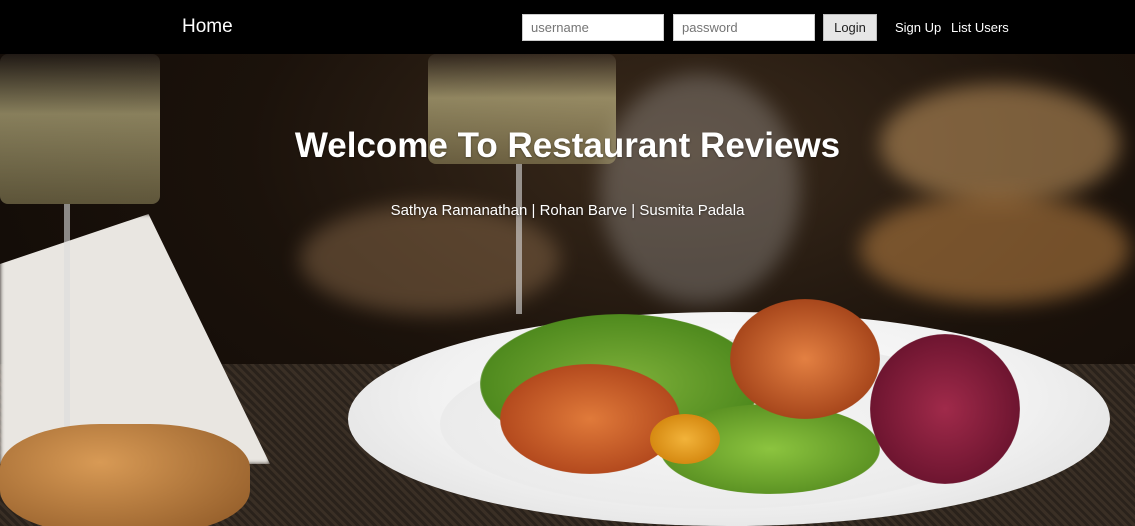 This screenshot has width=1135, height=526. Describe the element at coordinates (125, 475) in the screenshot. I see `bread-slices` at that location.